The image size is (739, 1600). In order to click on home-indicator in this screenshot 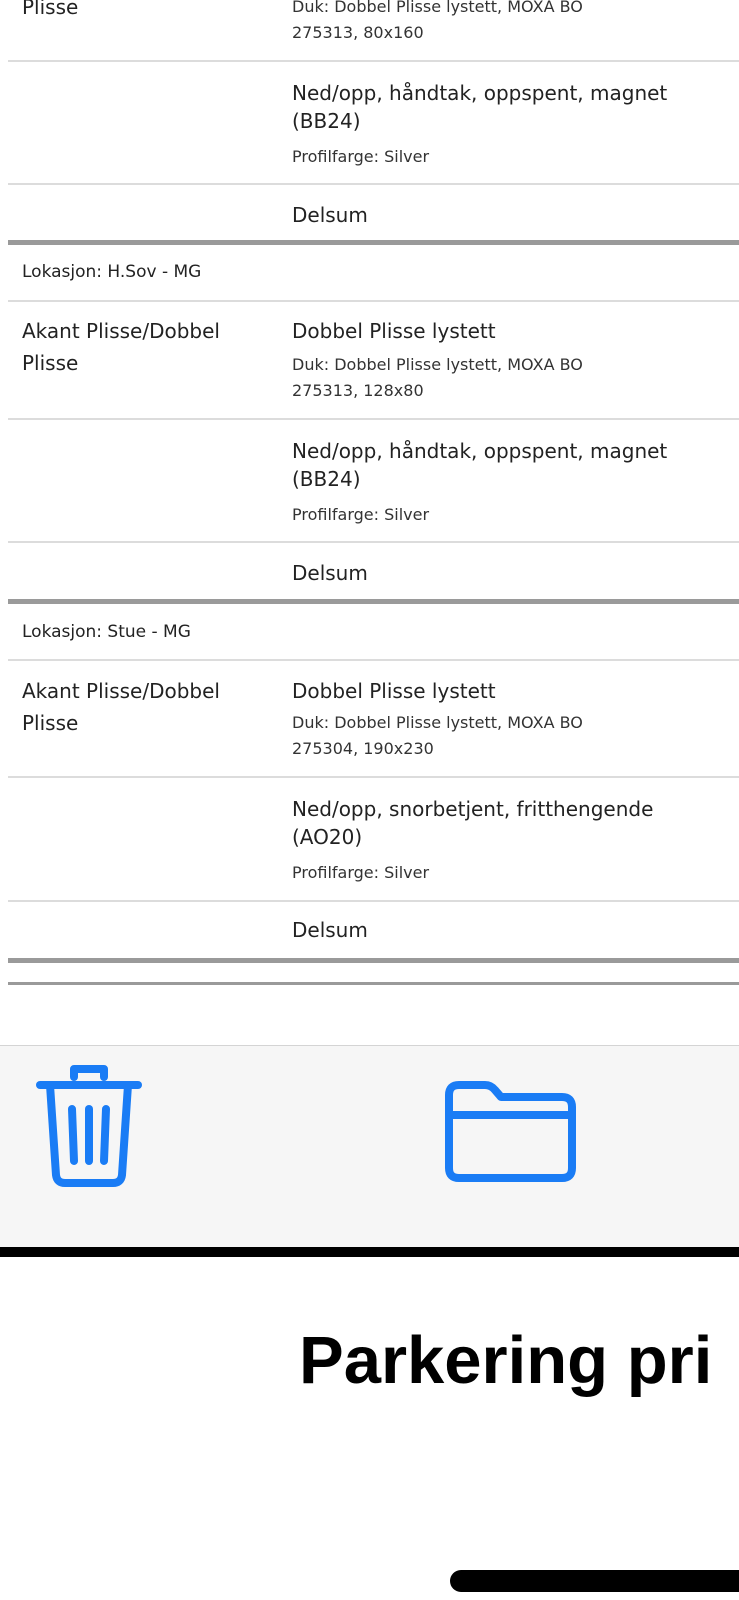, I will do `click(594, 1581)`.